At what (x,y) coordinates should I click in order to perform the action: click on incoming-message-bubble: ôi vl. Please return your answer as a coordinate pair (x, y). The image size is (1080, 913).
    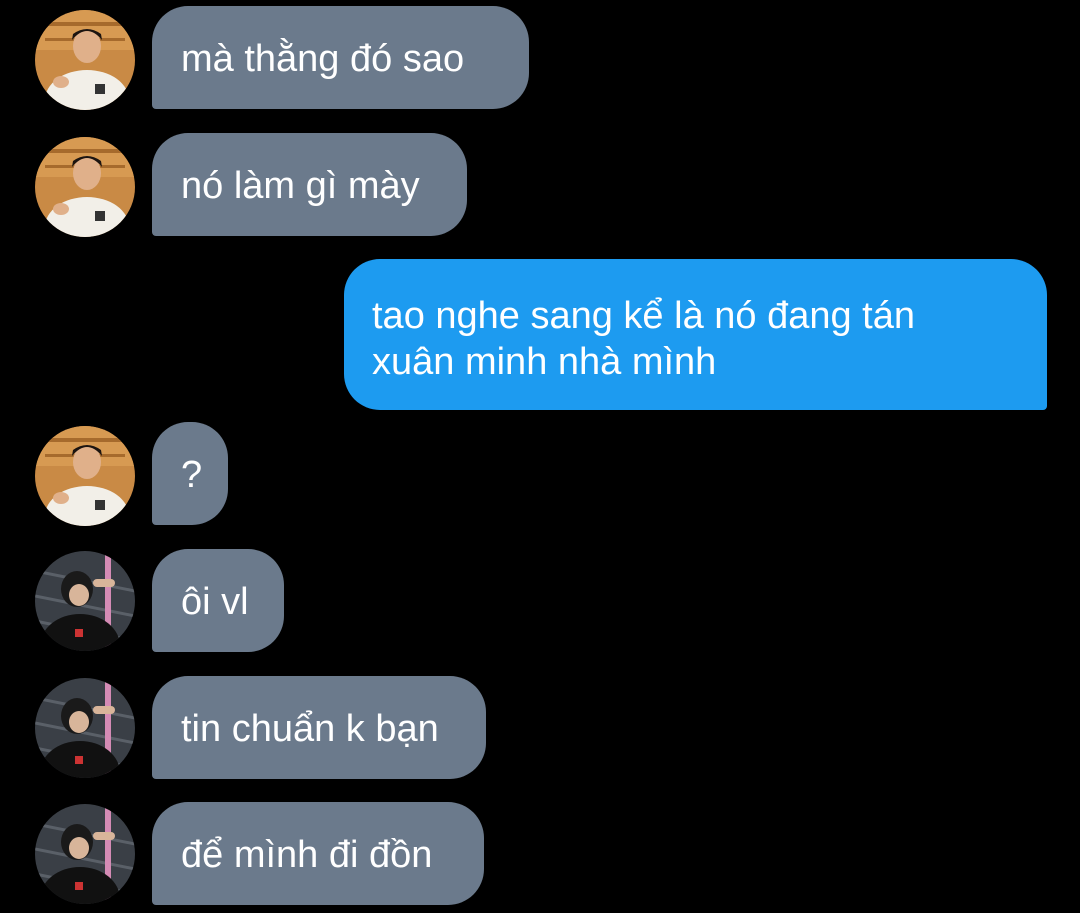
    Looking at the image, I should click on (218, 600).